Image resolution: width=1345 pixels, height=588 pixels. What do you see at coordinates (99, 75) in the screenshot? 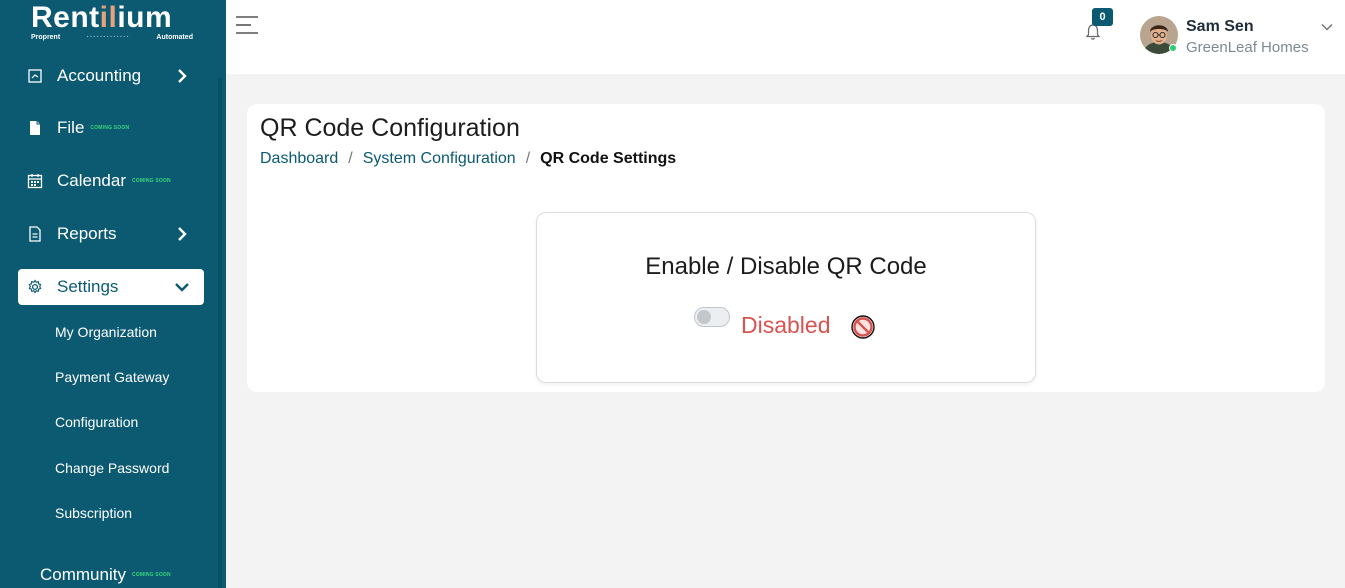
I see `sidebar-item-label: Accounting` at bounding box center [99, 75].